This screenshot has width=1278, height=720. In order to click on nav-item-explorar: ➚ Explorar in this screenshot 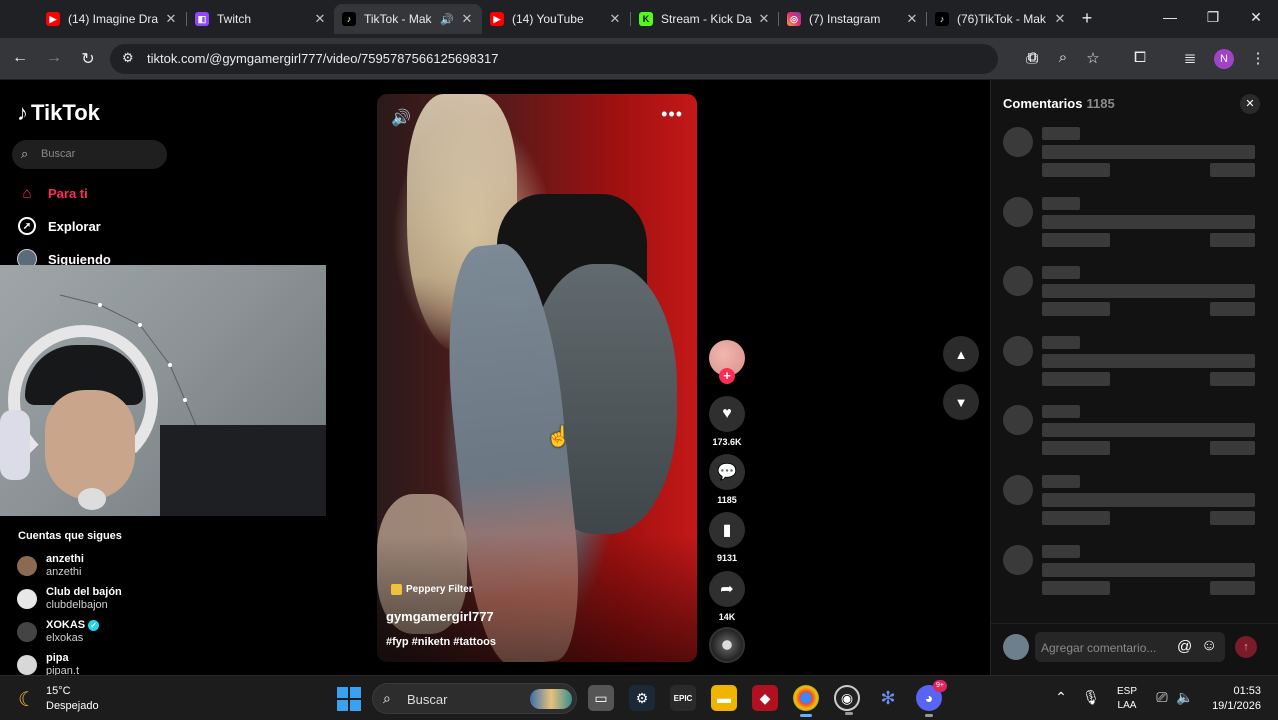, I will do `click(59, 226)`.